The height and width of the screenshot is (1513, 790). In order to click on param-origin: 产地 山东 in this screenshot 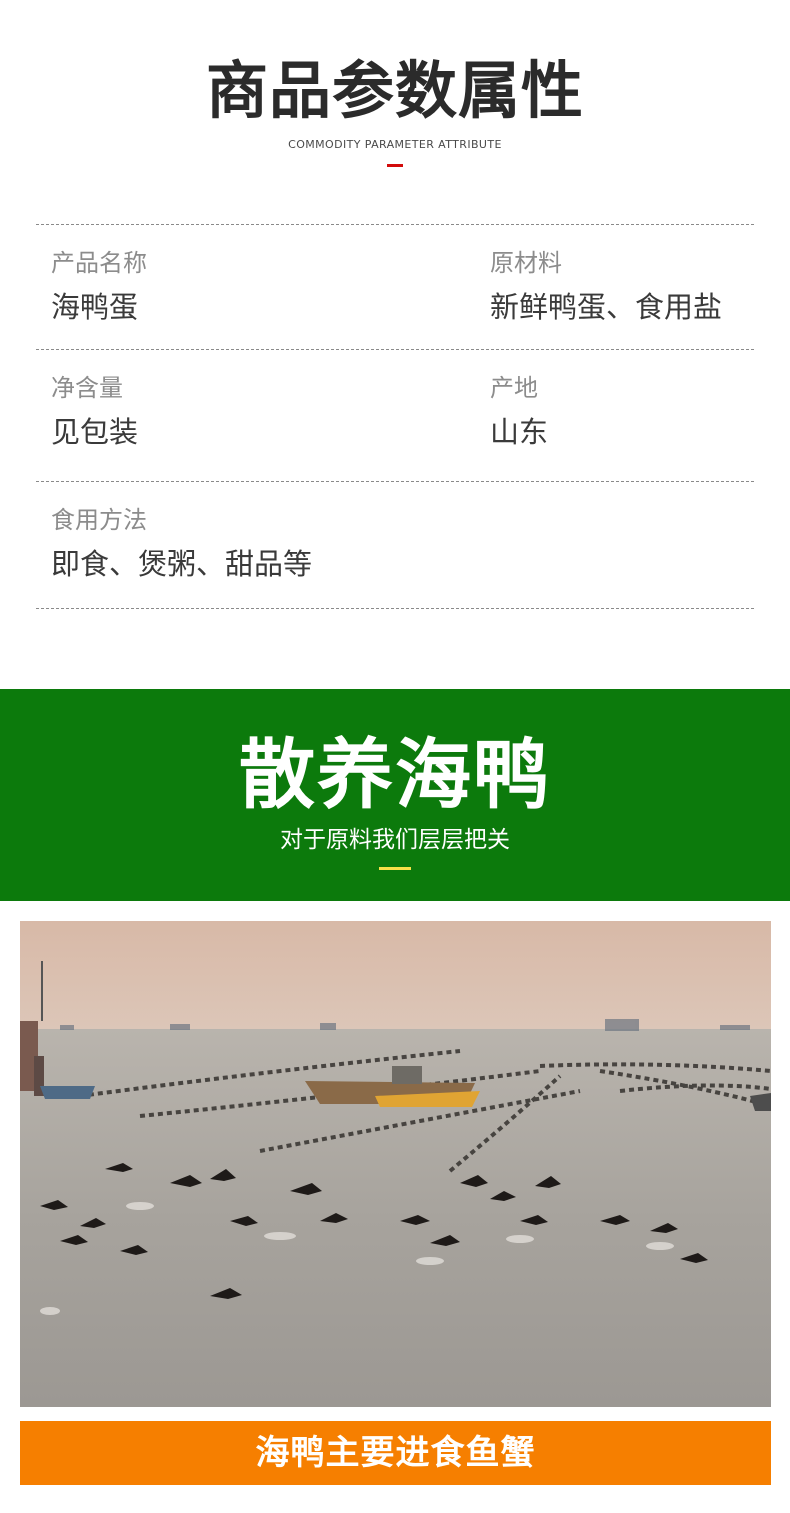, I will do `click(519, 412)`.